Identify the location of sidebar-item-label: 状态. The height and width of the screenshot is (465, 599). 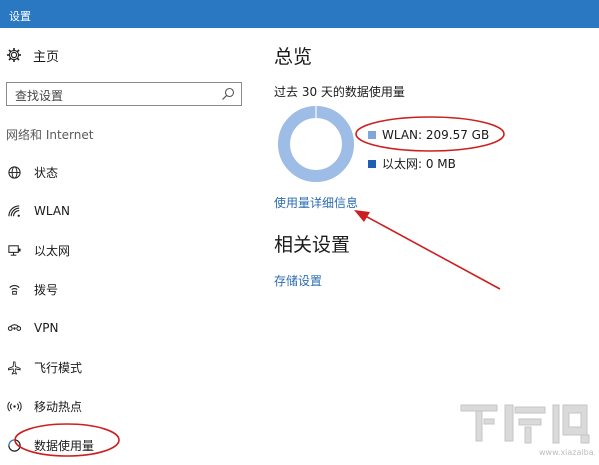
(46, 172).